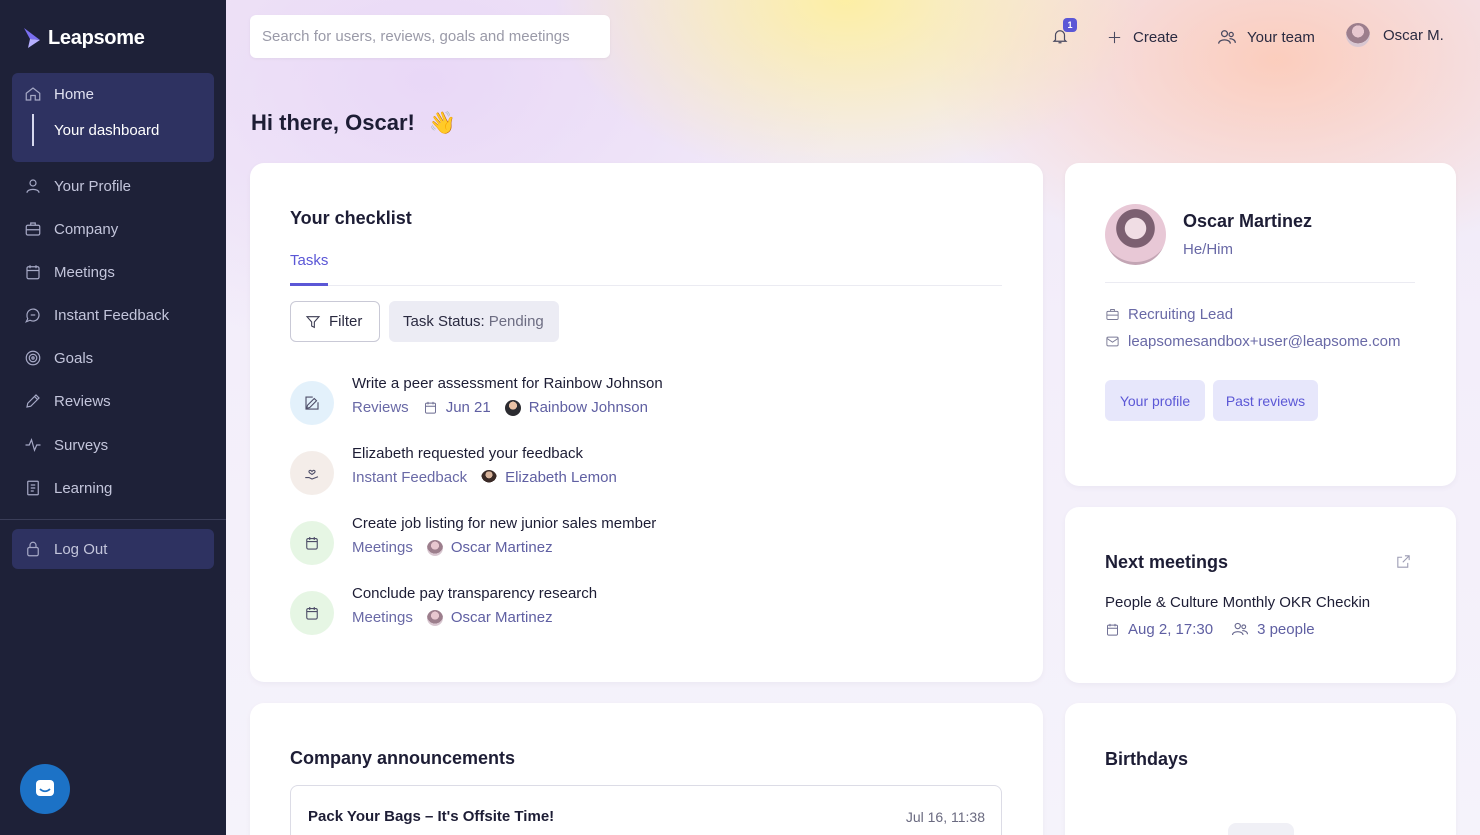 The height and width of the screenshot is (835, 1480). What do you see at coordinates (468, 407) in the screenshot?
I see `task-date-text: Jun 21` at bounding box center [468, 407].